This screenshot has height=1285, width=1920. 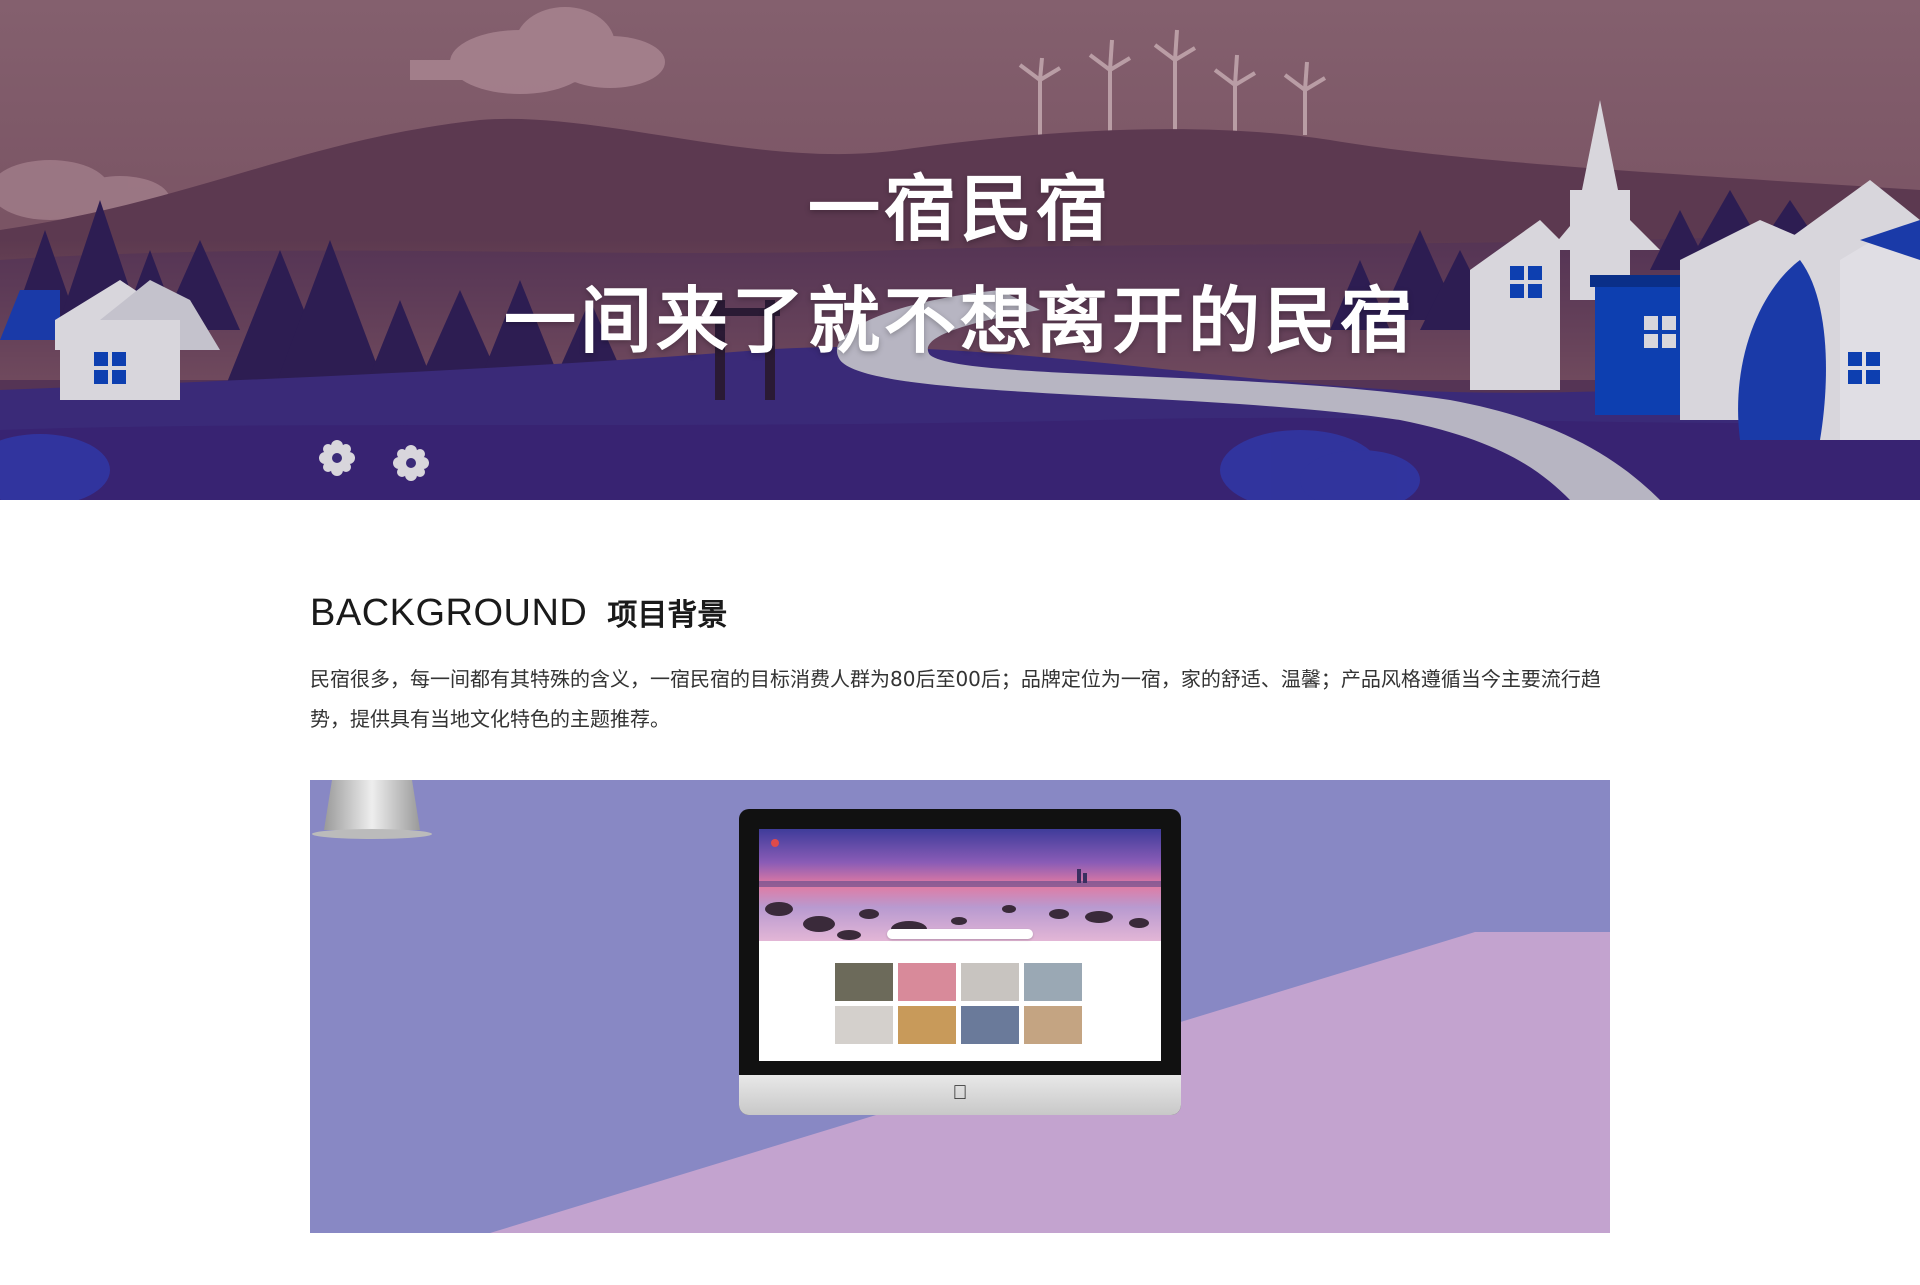 What do you see at coordinates (667, 615) in the screenshot?
I see `heading-zh: 项目背景` at bounding box center [667, 615].